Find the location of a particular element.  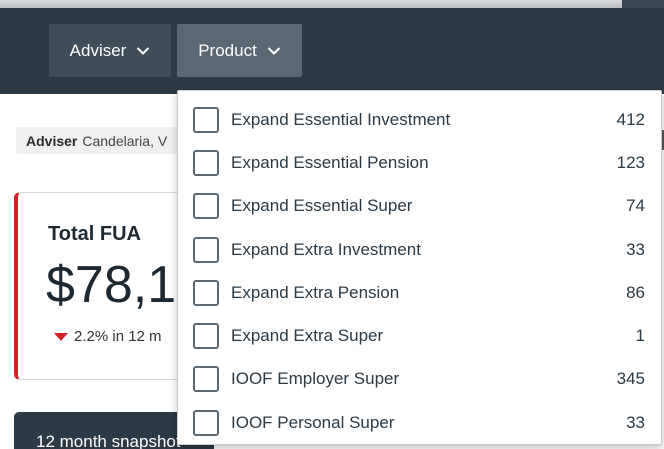

option-count: 74 is located at coordinates (635, 206).